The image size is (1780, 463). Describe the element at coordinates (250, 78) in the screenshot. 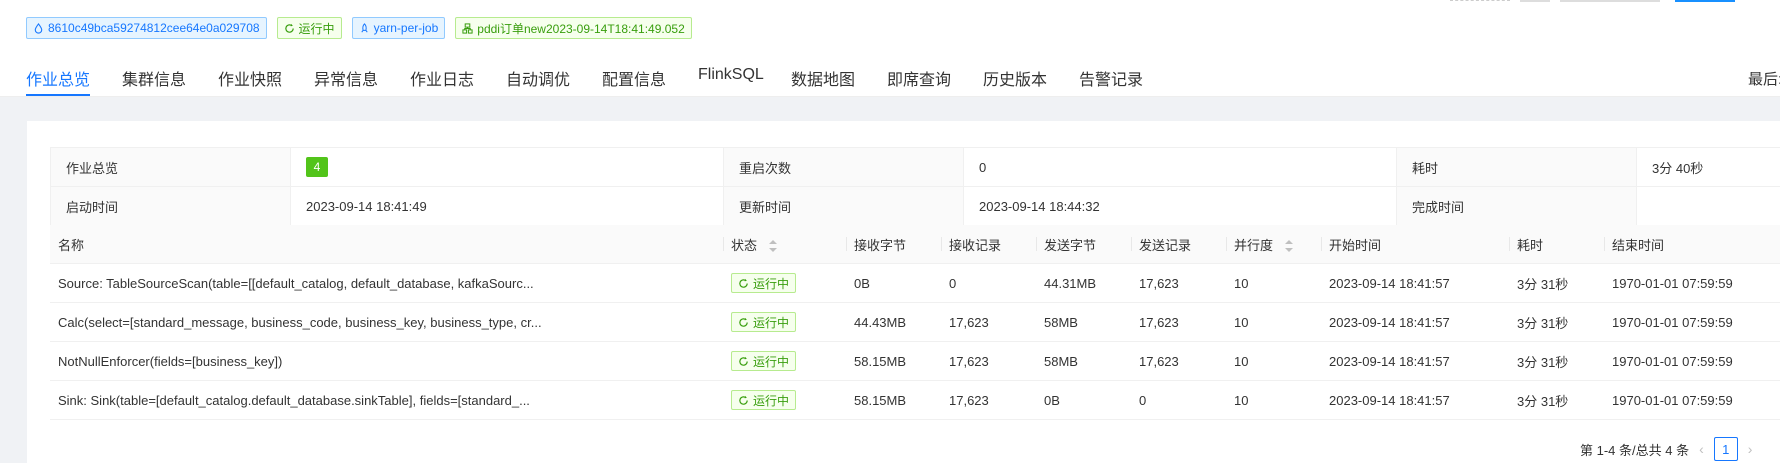

I see `tab-snapshot: 作业快照` at that location.